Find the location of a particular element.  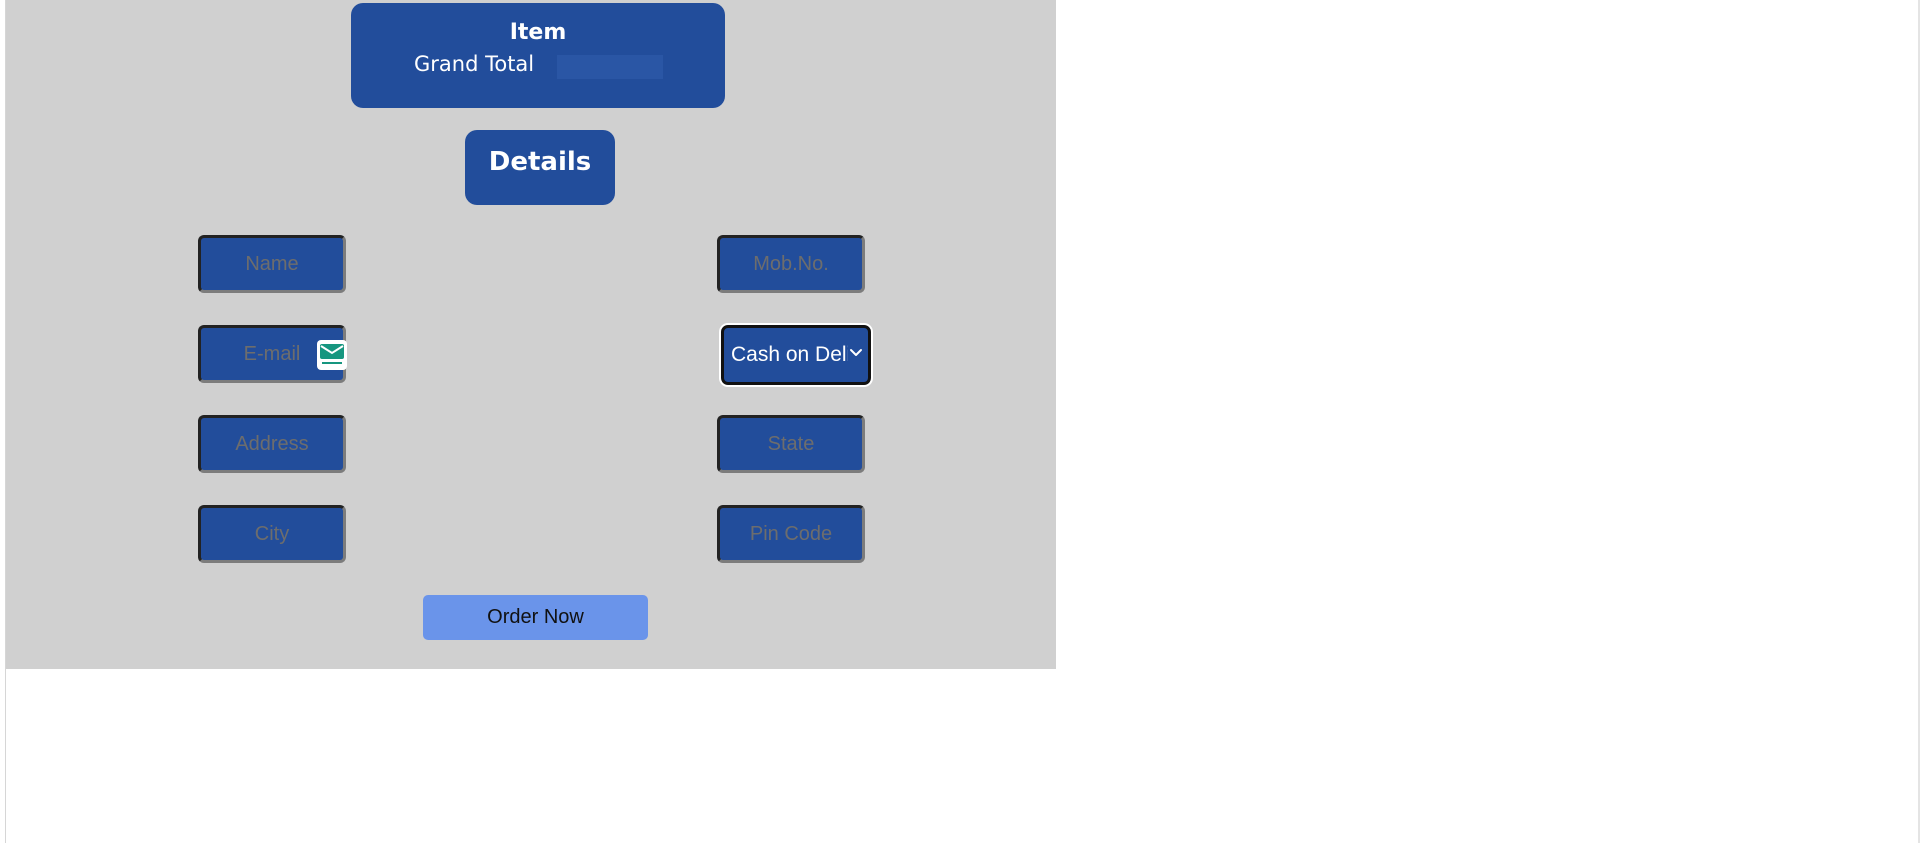

pin-code-field is located at coordinates (791, 534).